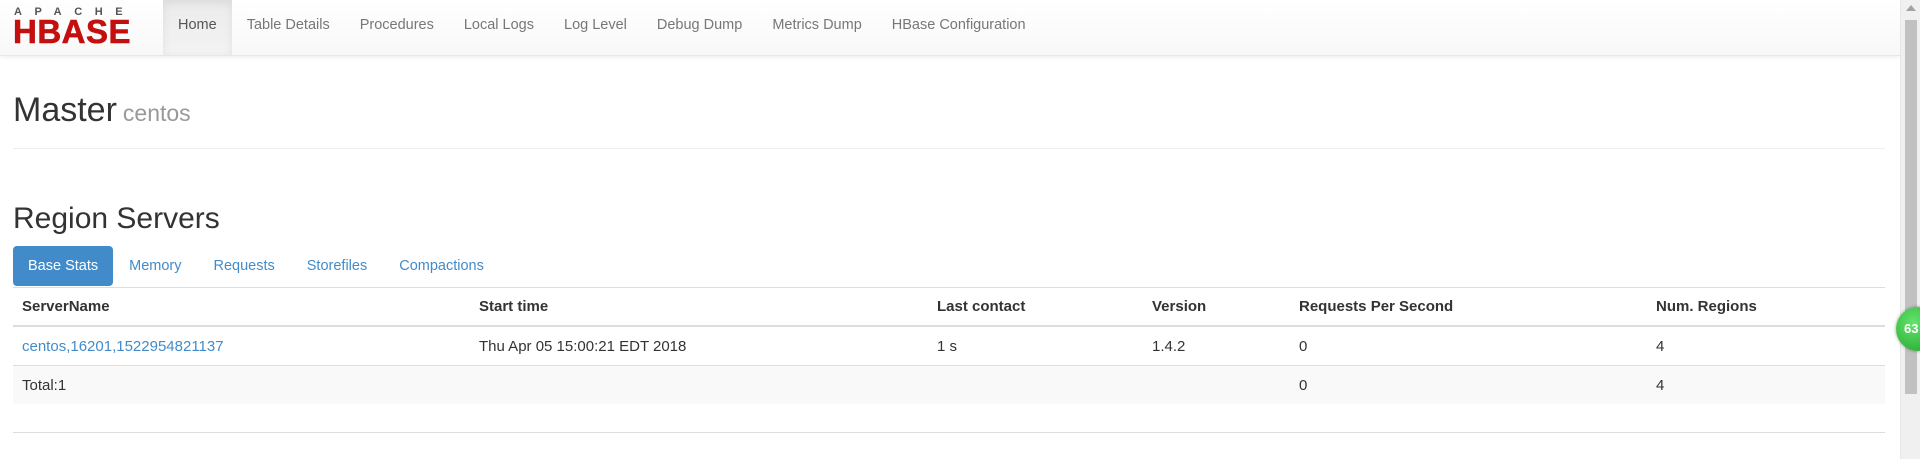  I want to click on tab-requests: Requests, so click(244, 266).